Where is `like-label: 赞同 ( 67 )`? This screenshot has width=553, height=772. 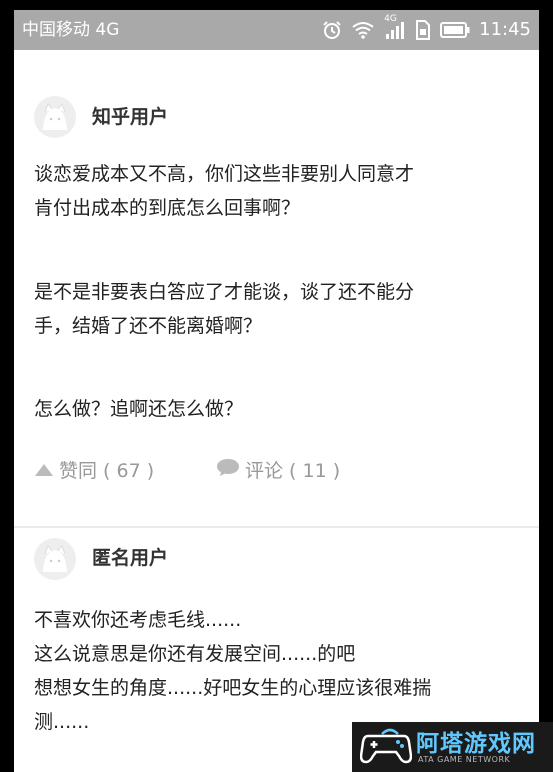
like-label: 赞同 ( 67 ) is located at coordinates (107, 471).